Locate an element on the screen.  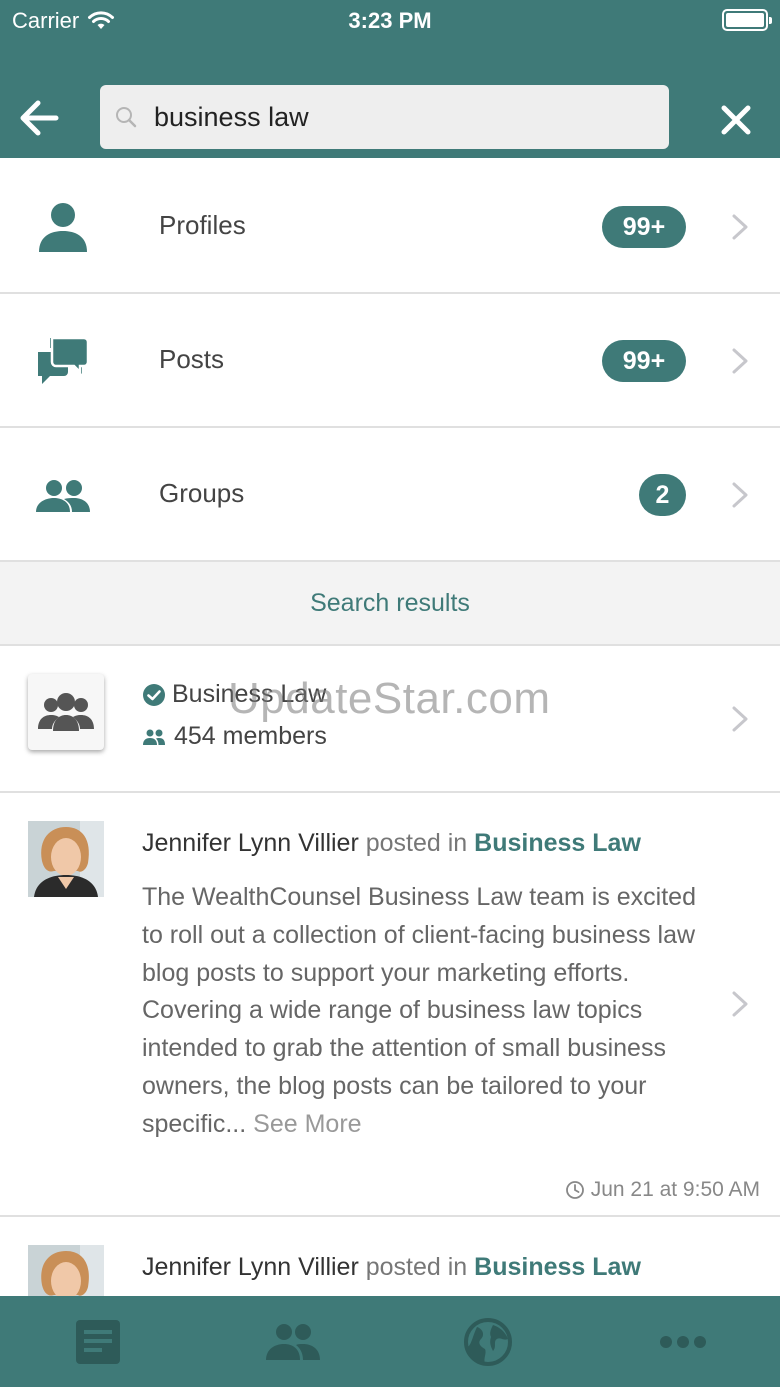
section-header-search-results: Search results is located at coordinates (390, 604).